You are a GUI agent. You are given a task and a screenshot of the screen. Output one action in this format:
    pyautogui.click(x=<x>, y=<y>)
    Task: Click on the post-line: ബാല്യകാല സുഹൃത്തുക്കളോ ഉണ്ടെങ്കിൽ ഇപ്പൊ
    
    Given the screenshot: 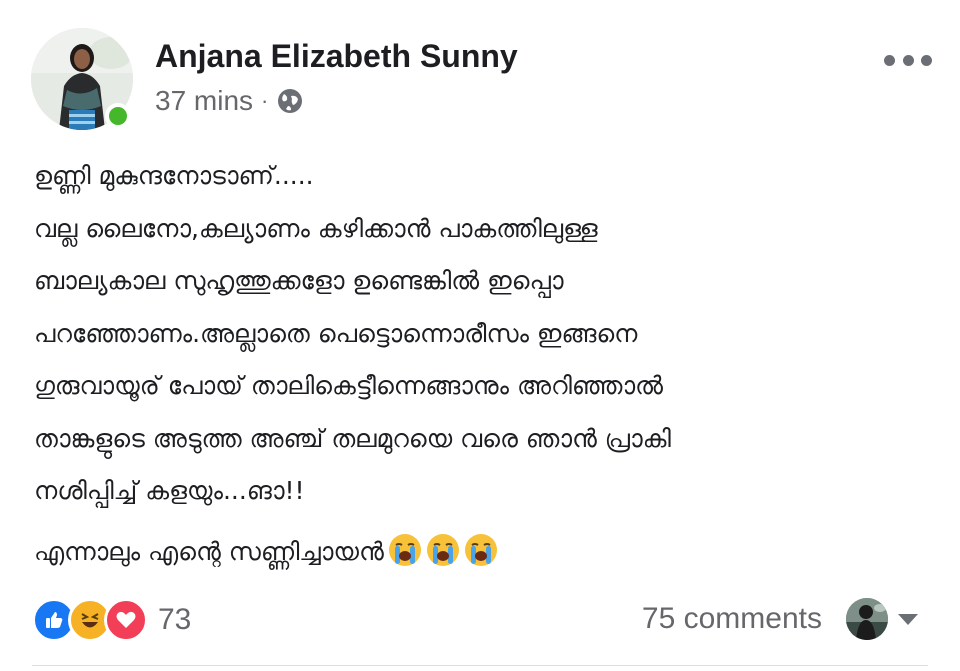 What is the action you would take?
    pyautogui.click(x=299, y=280)
    